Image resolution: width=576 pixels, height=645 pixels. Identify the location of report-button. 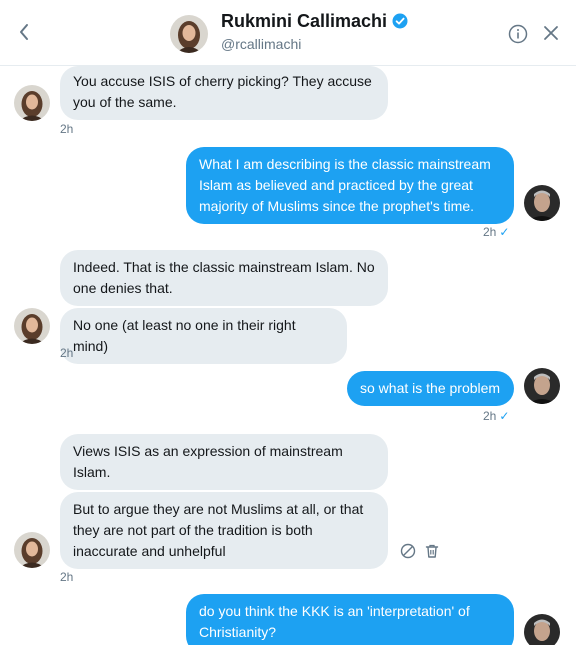
(408, 551).